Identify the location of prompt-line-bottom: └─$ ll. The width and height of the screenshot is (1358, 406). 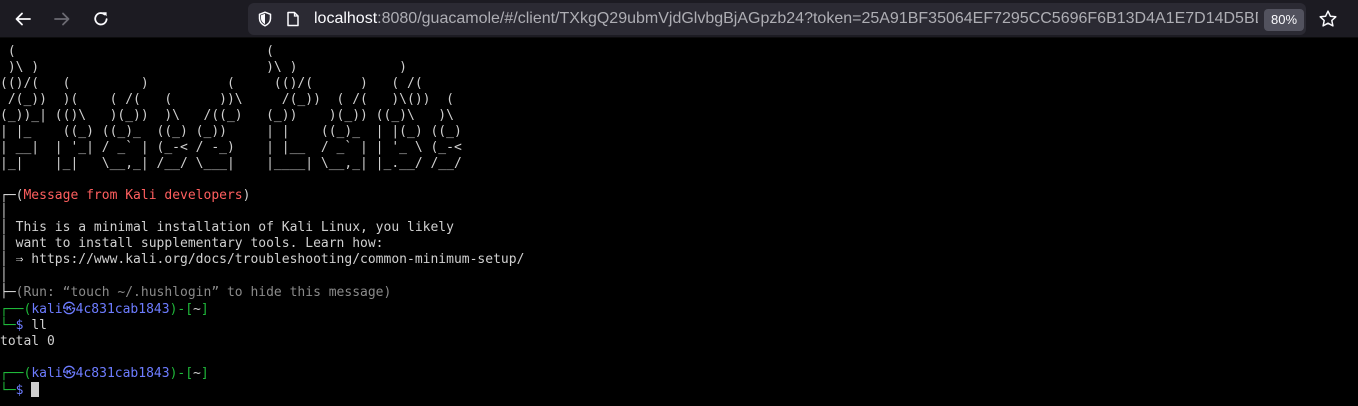
(23, 326).